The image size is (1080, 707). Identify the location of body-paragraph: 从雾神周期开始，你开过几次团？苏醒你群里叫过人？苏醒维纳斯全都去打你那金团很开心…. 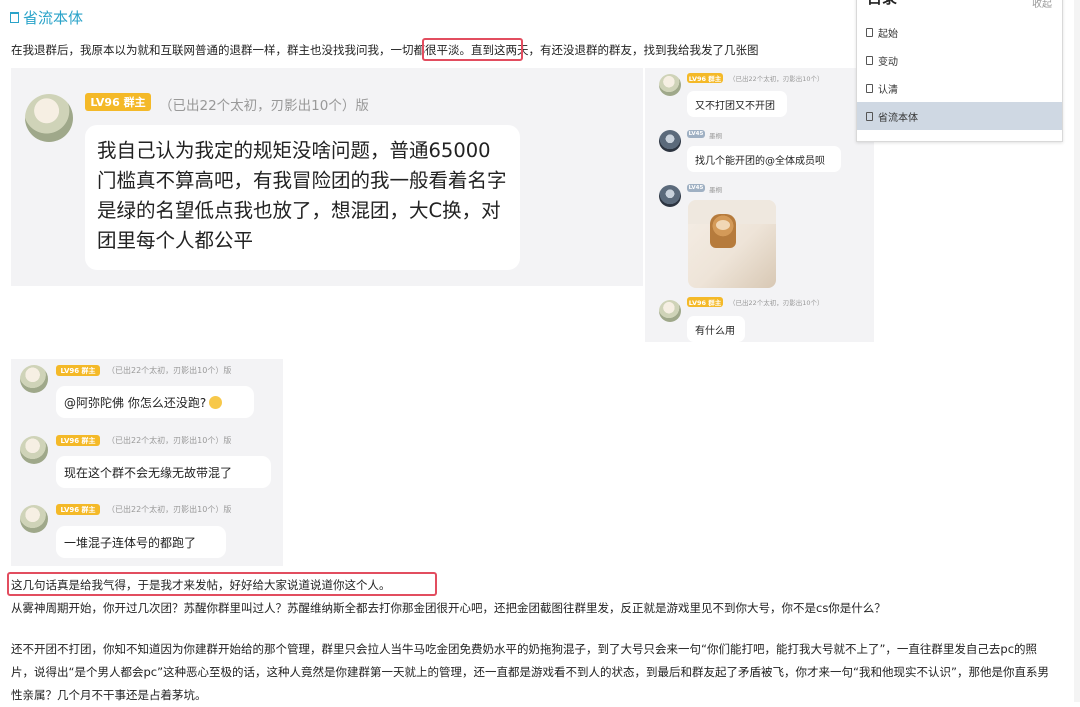
(448, 608).